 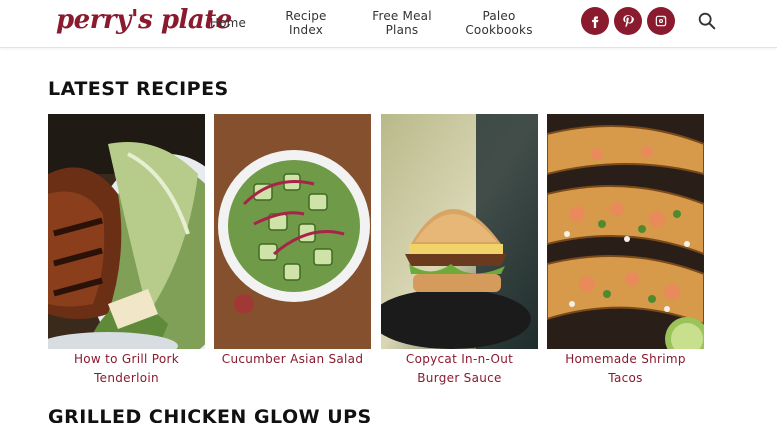 I want to click on recipe-title-link: Copycat In-n-Out Burger Sauce, so click(x=459, y=369).